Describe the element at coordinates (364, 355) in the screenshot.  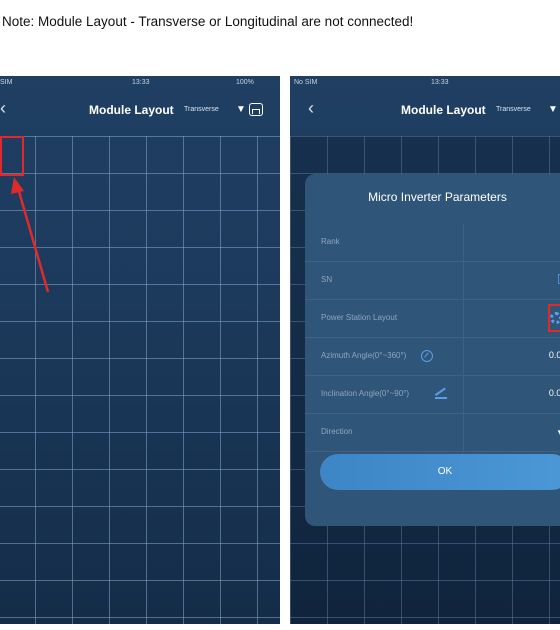
I see `azimuth-label: Azimuth Angle(0°~360°)` at that location.